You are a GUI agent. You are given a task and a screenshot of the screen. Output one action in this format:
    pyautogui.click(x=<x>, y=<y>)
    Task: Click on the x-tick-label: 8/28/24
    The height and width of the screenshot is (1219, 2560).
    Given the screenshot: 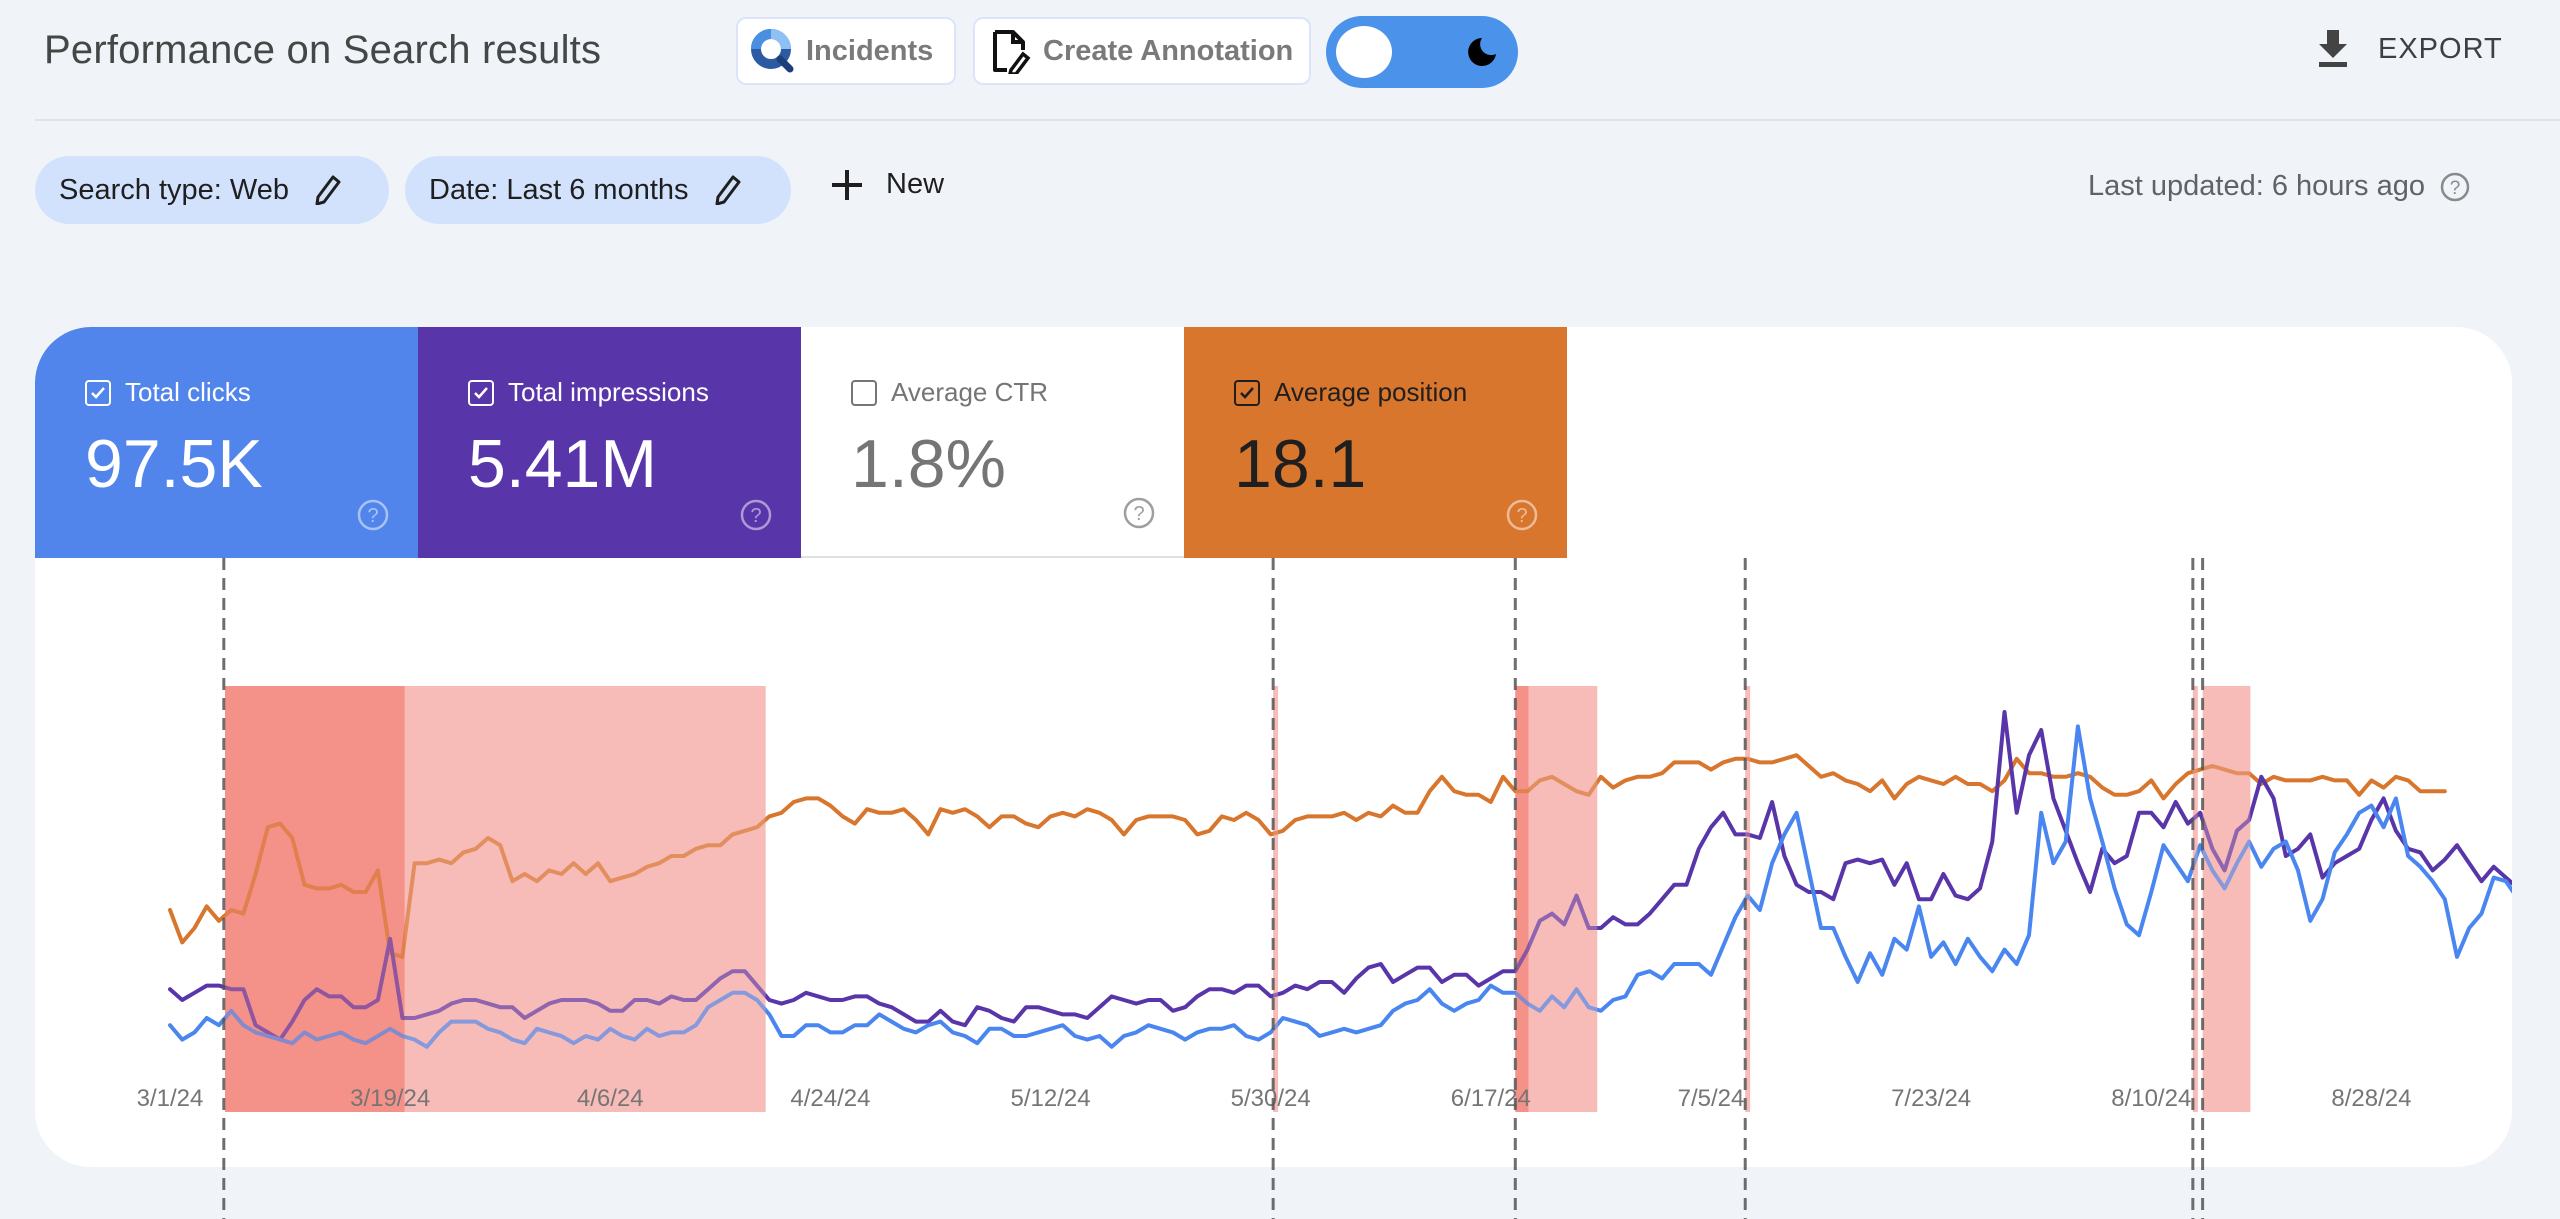 What is the action you would take?
    pyautogui.click(x=2371, y=1098)
    